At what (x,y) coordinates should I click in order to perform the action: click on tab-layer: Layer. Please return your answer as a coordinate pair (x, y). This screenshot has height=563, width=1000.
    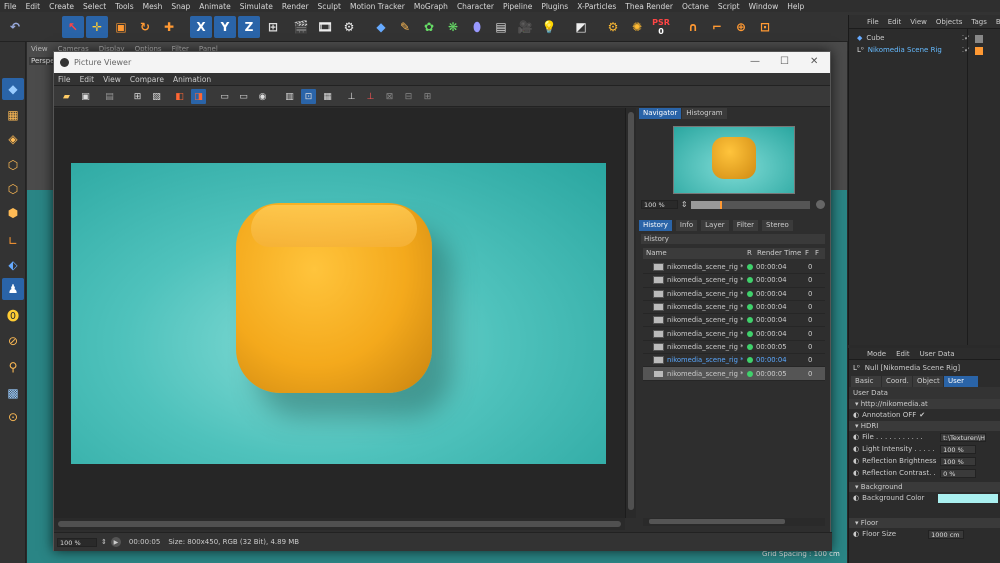
    Looking at the image, I should click on (715, 225).